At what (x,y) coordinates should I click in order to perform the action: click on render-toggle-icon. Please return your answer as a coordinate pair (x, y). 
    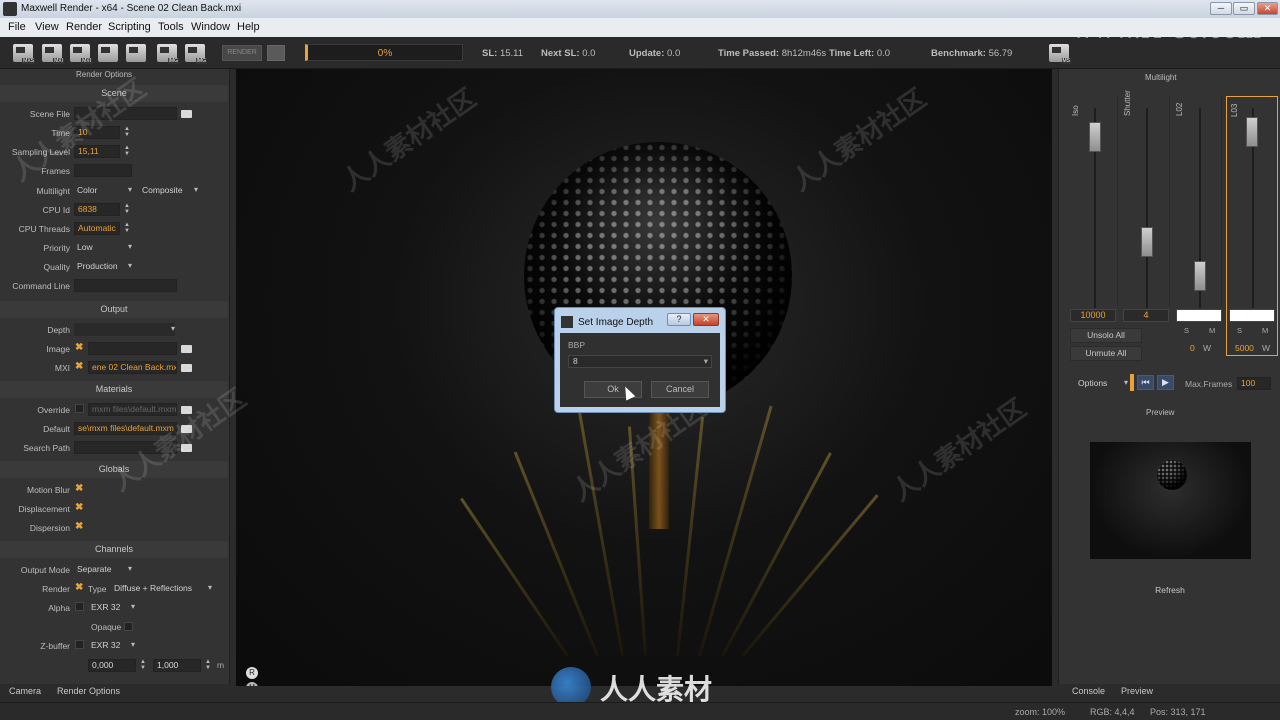
    Looking at the image, I should click on (276, 53).